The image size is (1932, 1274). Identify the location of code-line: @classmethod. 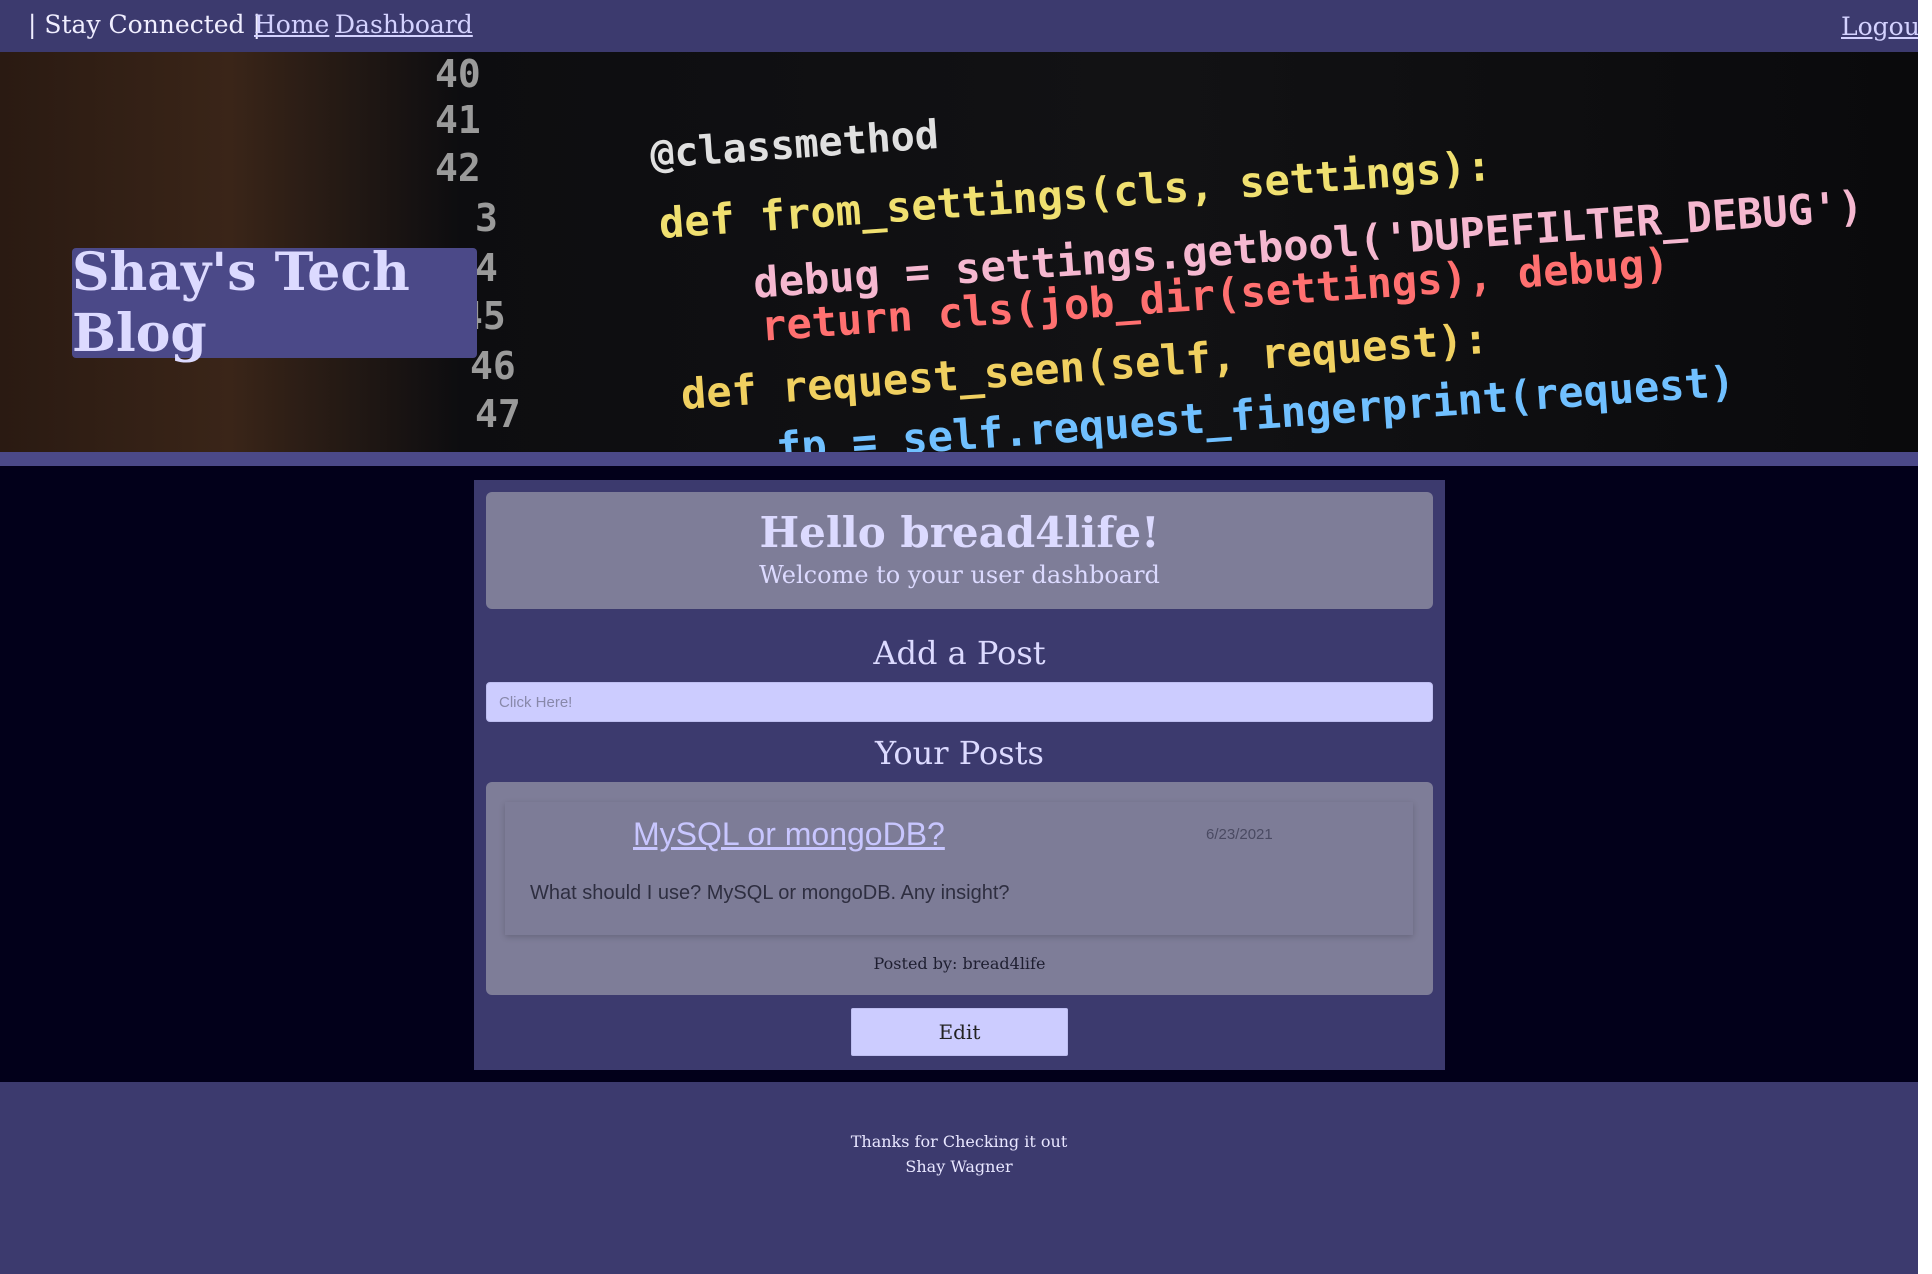
(794, 145).